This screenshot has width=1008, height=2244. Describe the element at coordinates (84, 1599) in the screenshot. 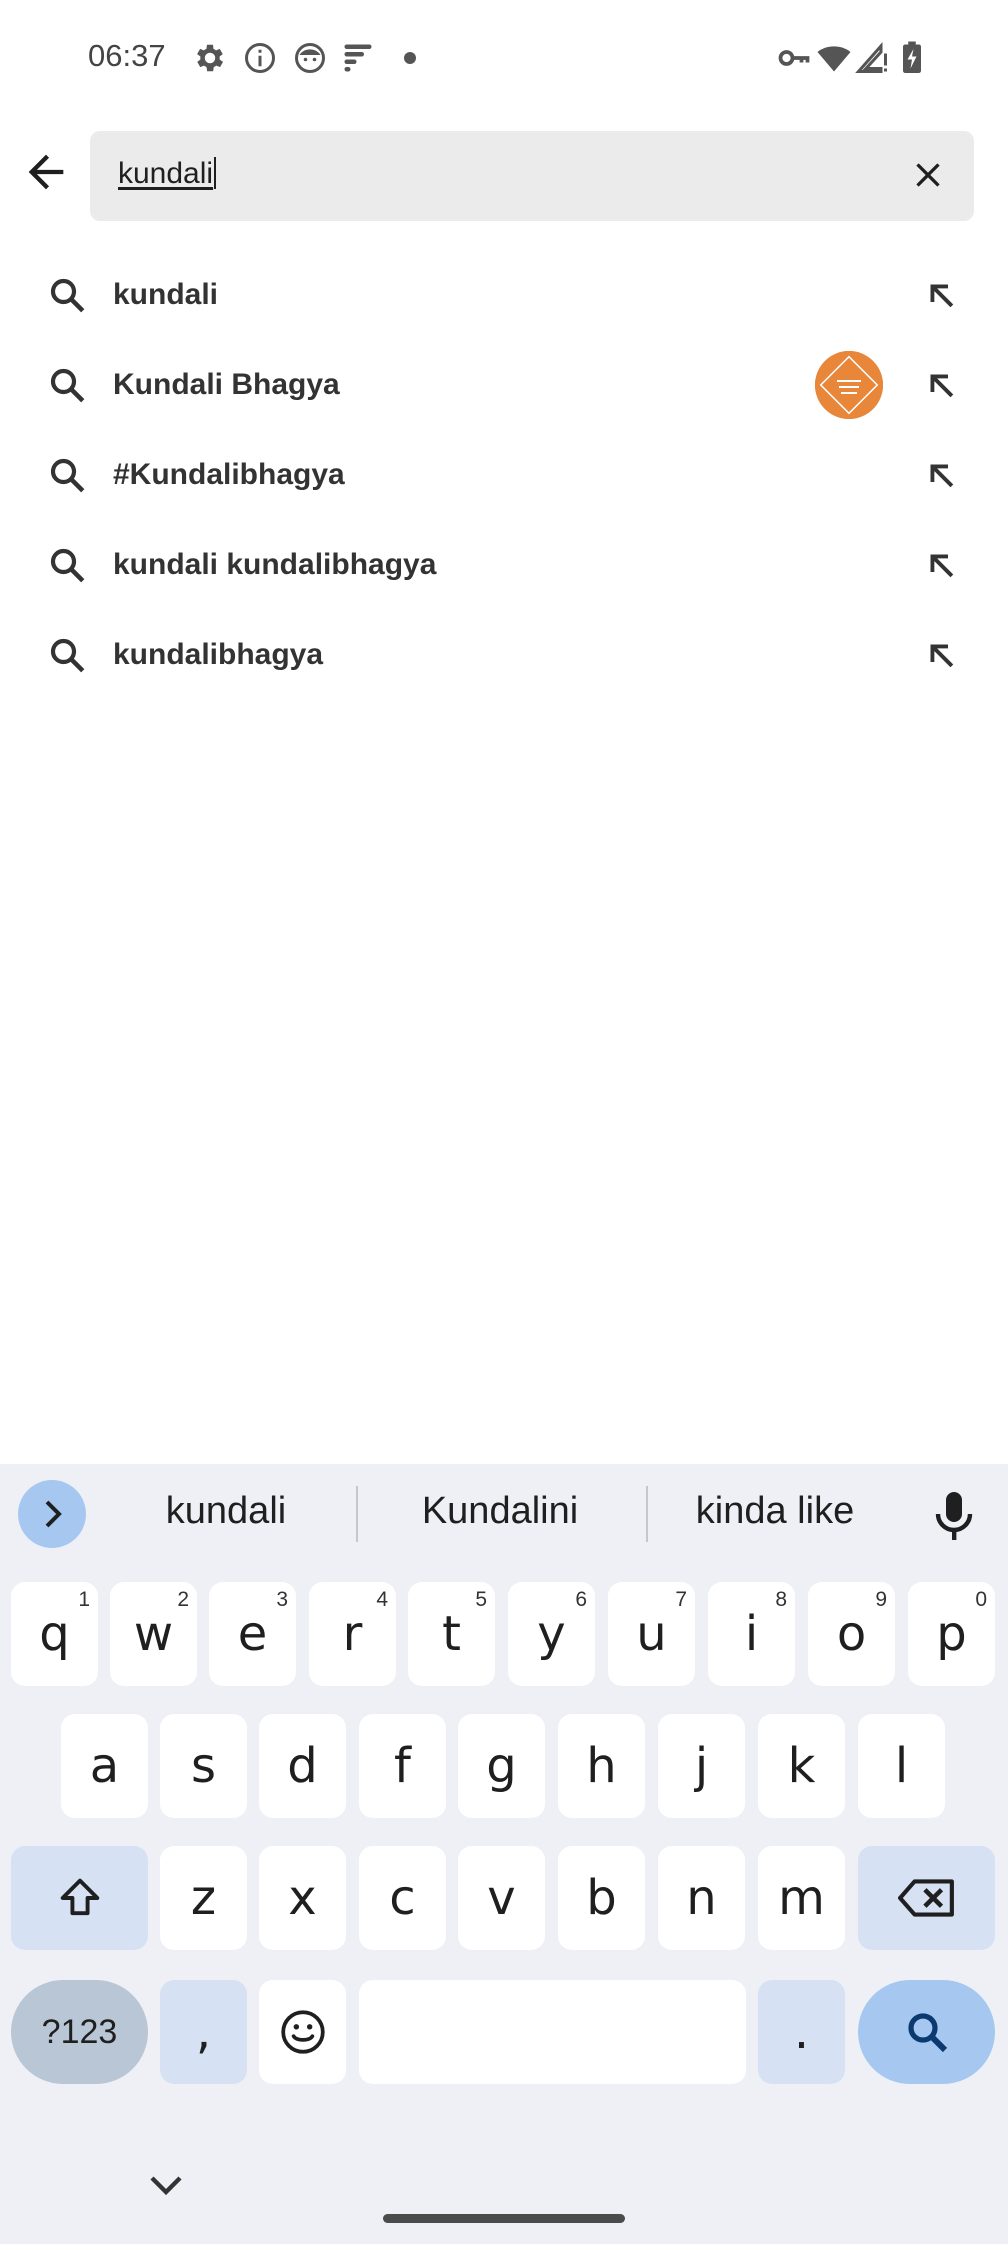

I see `key-number-hint: 1` at that location.